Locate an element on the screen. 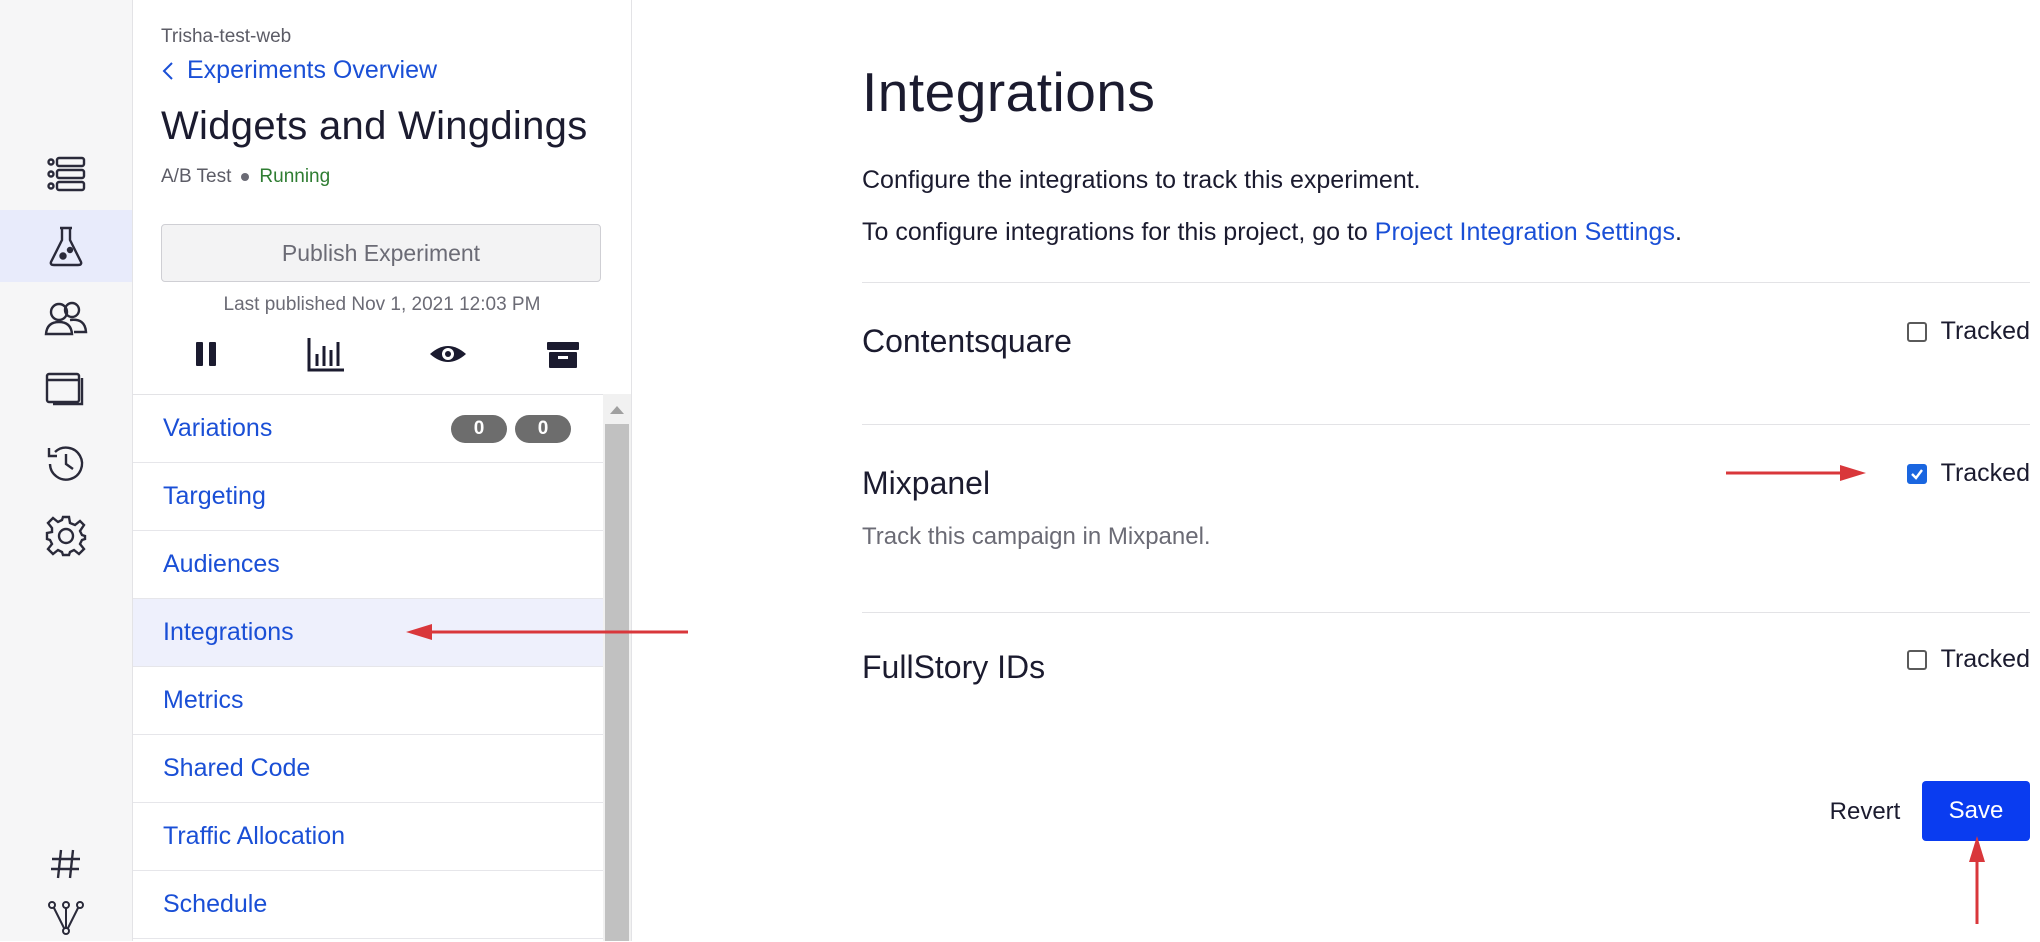  network-nav is located at coordinates (66, 917).